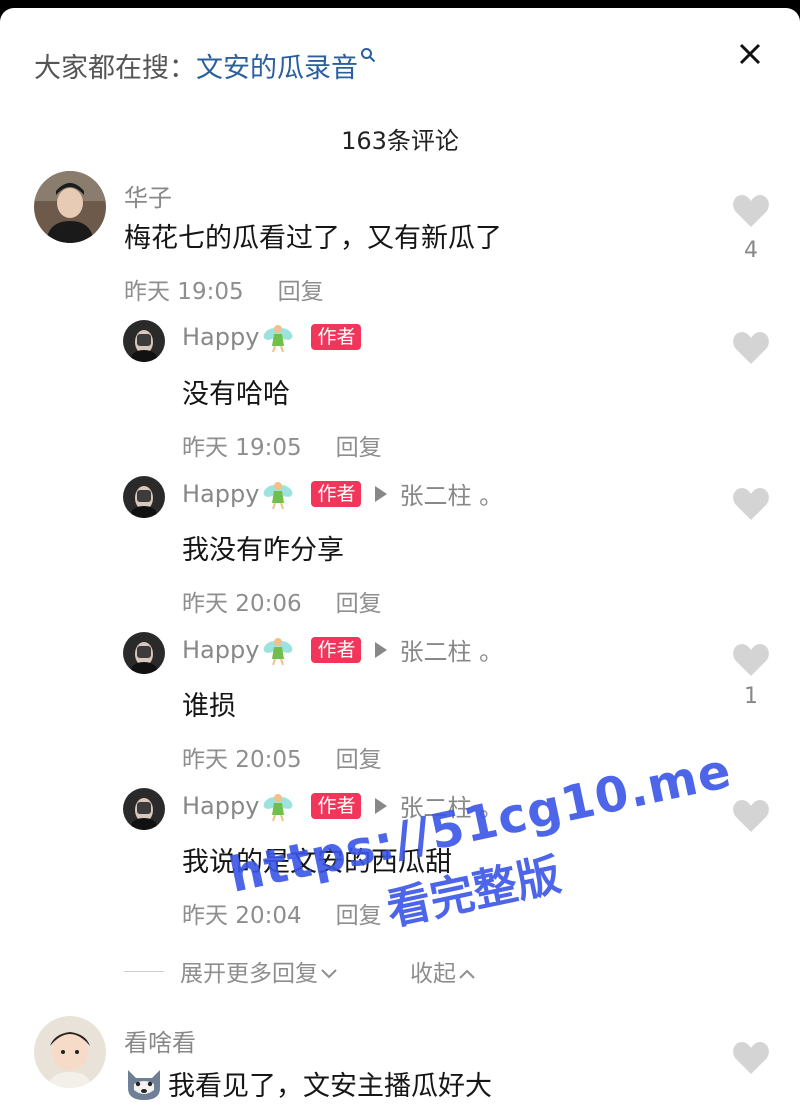  I want to click on reply-header: Happy 作者, so click(272, 337).